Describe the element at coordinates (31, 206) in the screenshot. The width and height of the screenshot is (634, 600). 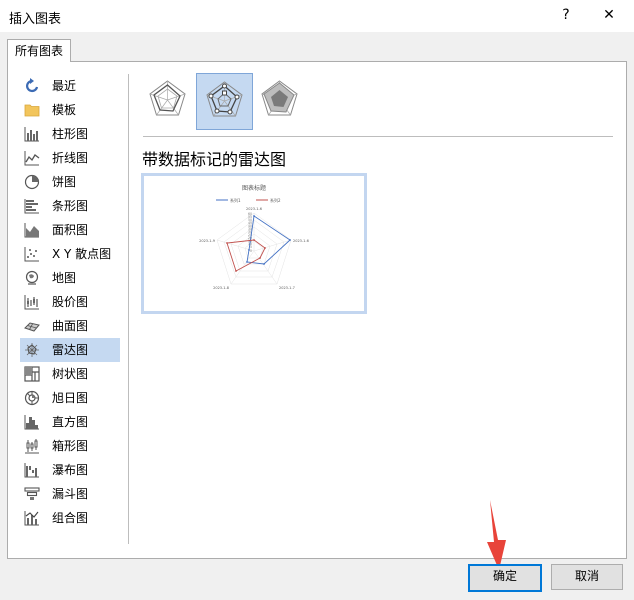
I see `bar-chart-icon` at that location.